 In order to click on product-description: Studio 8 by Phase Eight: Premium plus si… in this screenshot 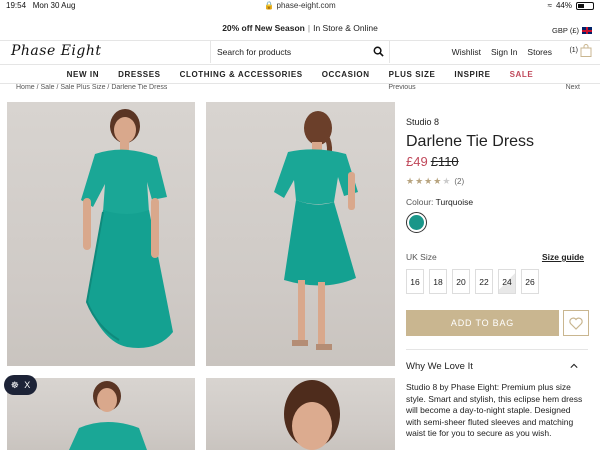, I will do `click(494, 410)`.